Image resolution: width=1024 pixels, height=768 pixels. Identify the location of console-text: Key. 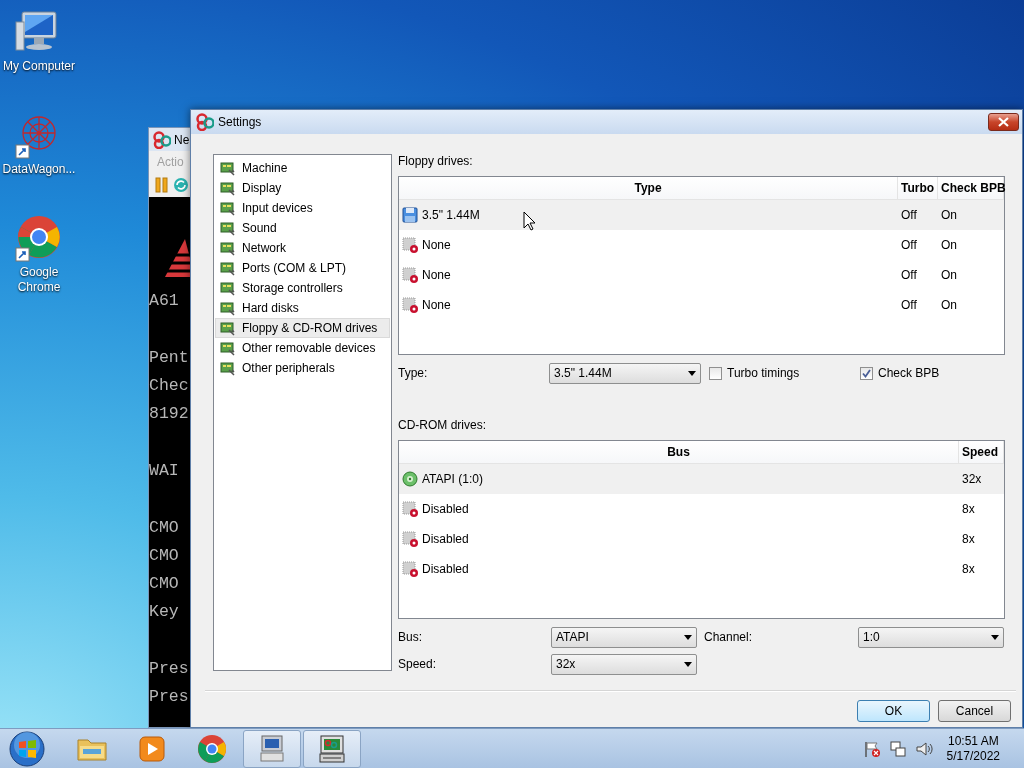
(164, 612).